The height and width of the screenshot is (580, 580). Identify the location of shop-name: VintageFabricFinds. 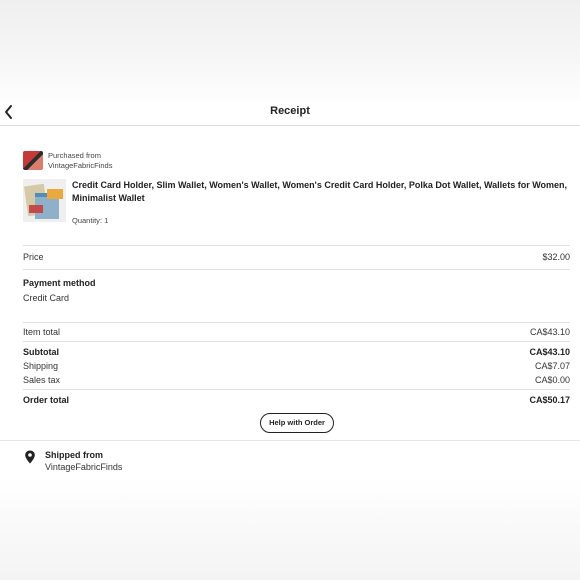
(80, 166).